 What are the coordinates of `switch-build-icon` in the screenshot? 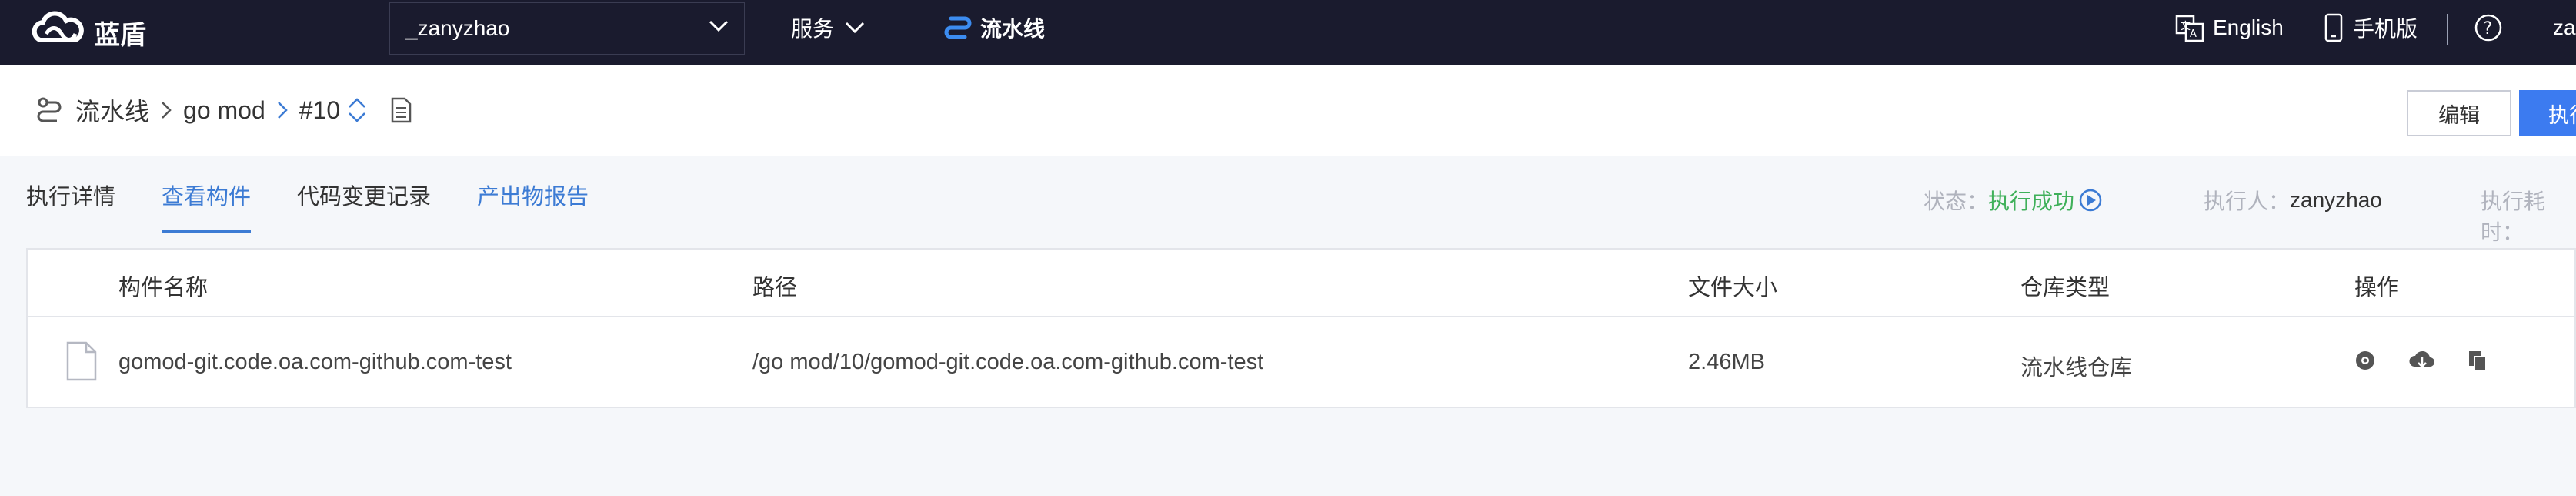 It's located at (357, 110).